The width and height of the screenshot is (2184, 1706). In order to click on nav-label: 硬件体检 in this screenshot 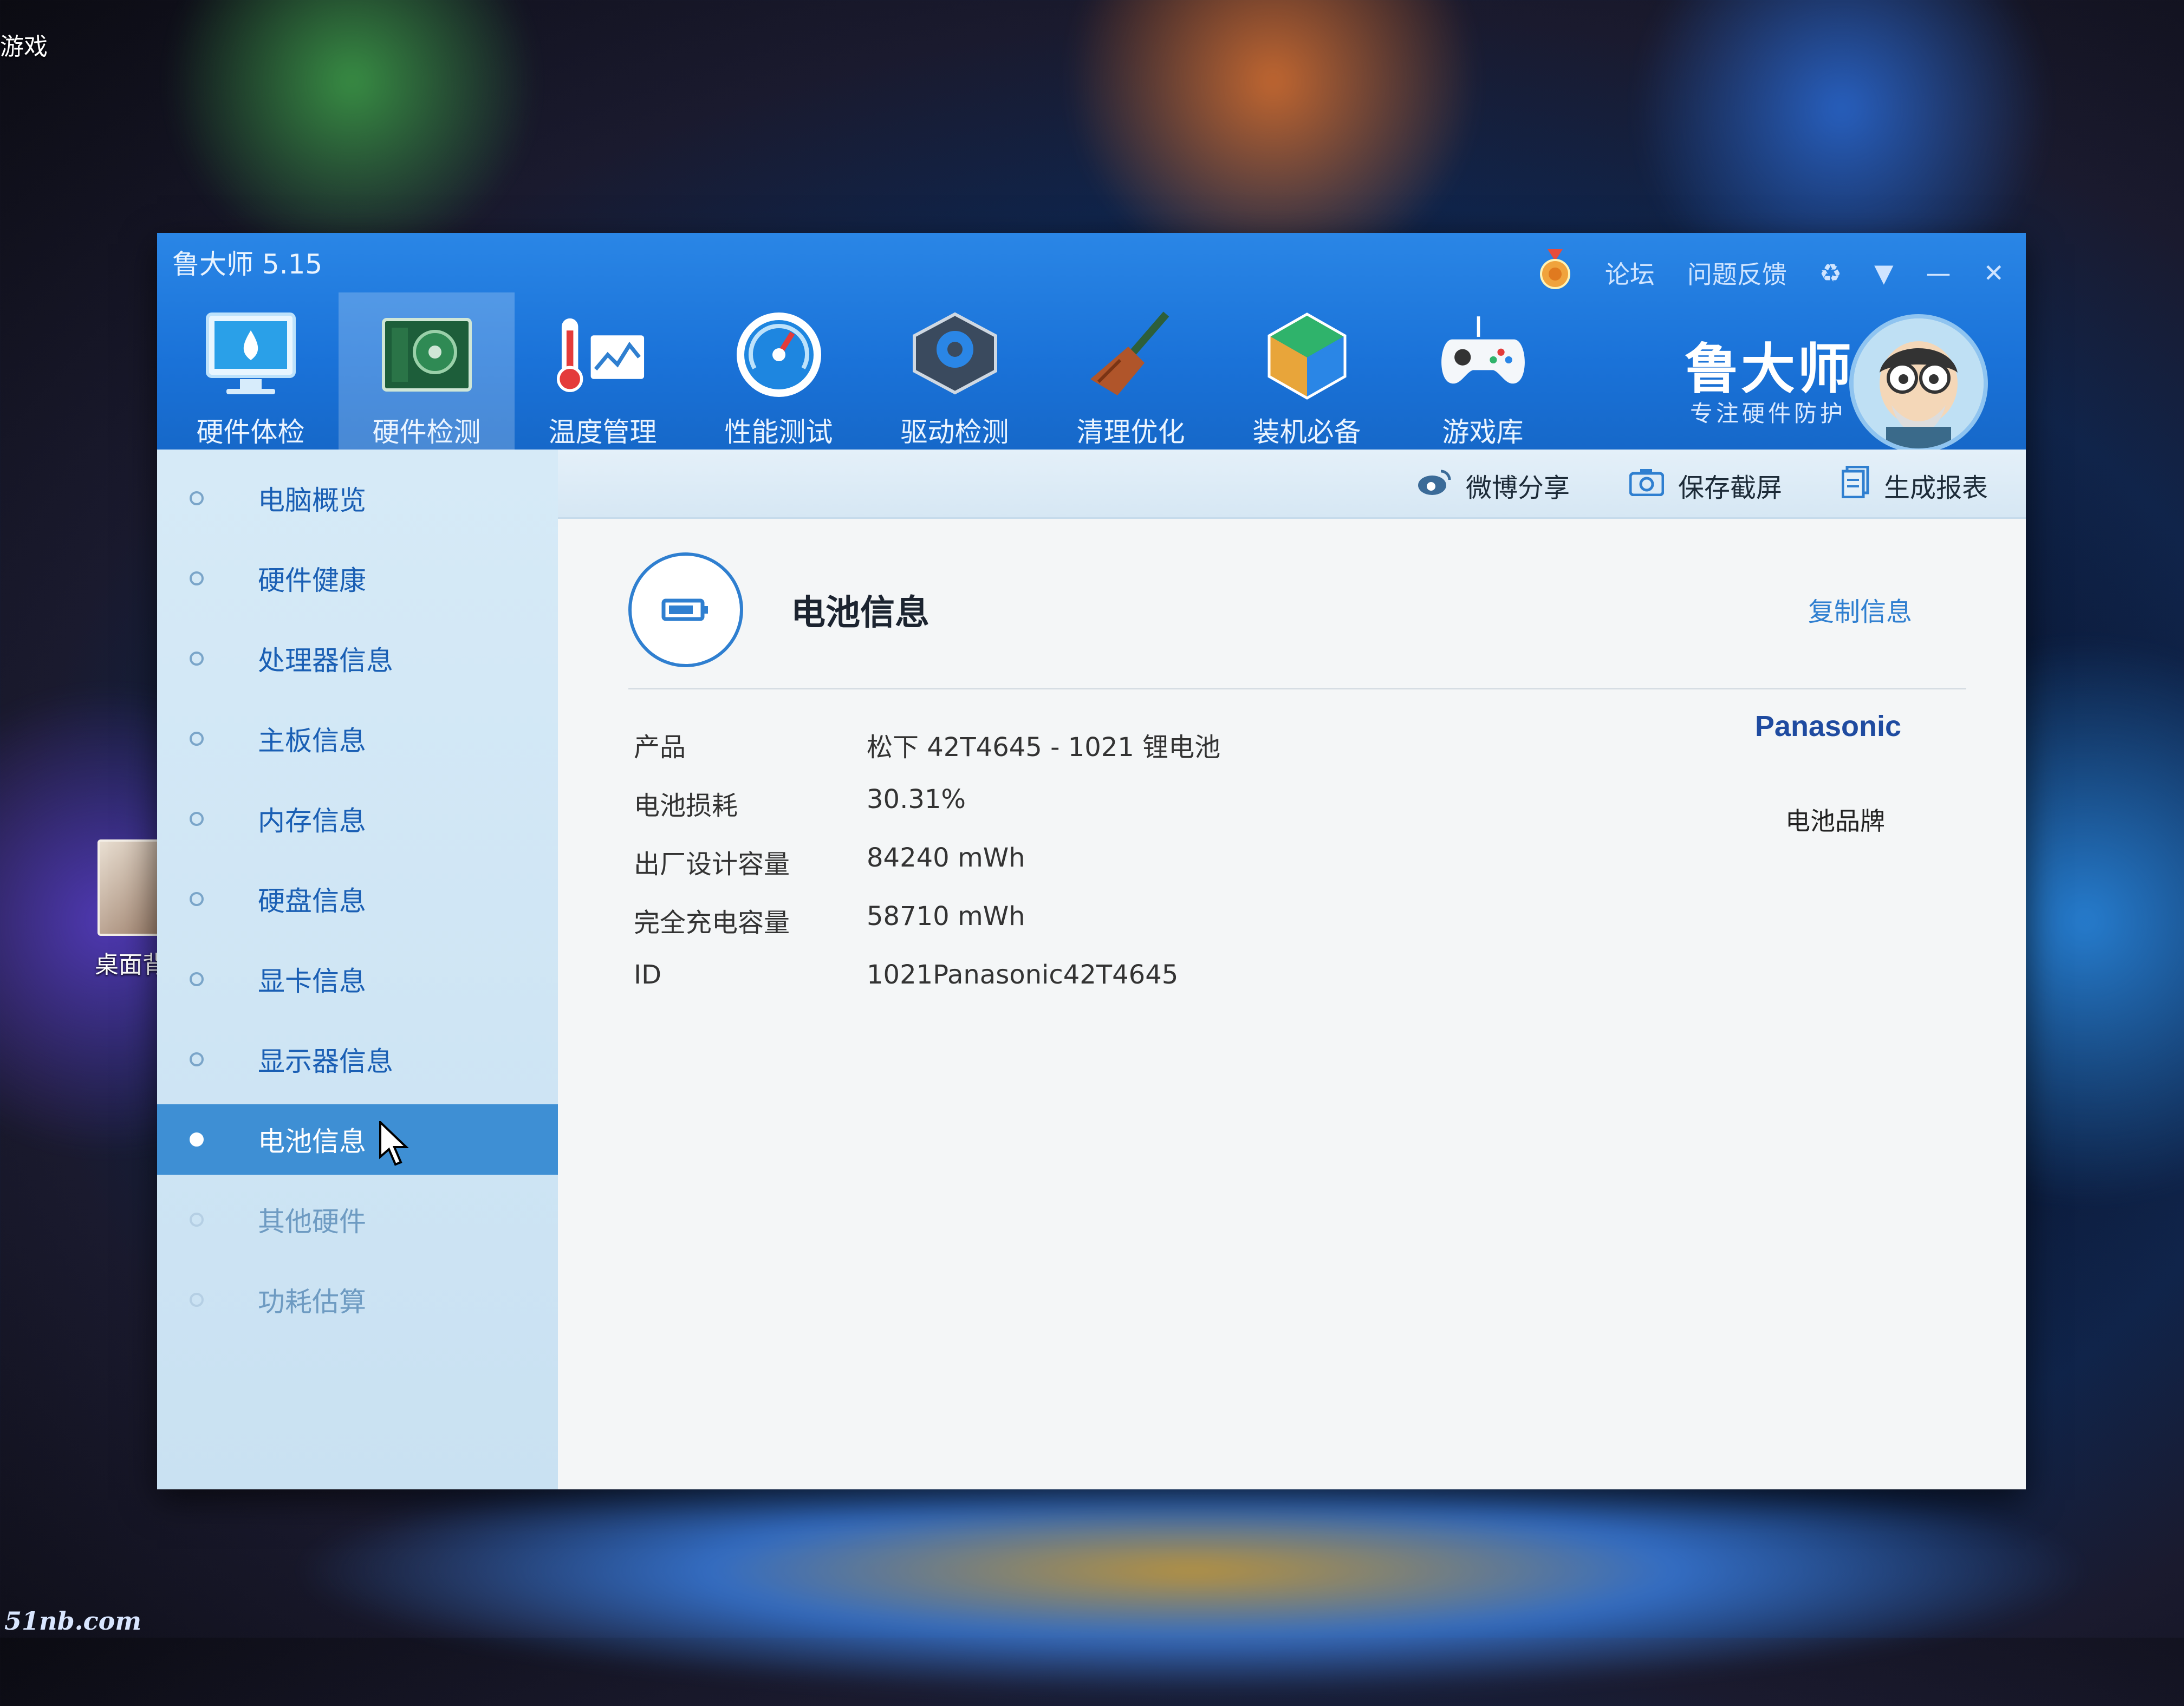, I will do `click(250, 432)`.